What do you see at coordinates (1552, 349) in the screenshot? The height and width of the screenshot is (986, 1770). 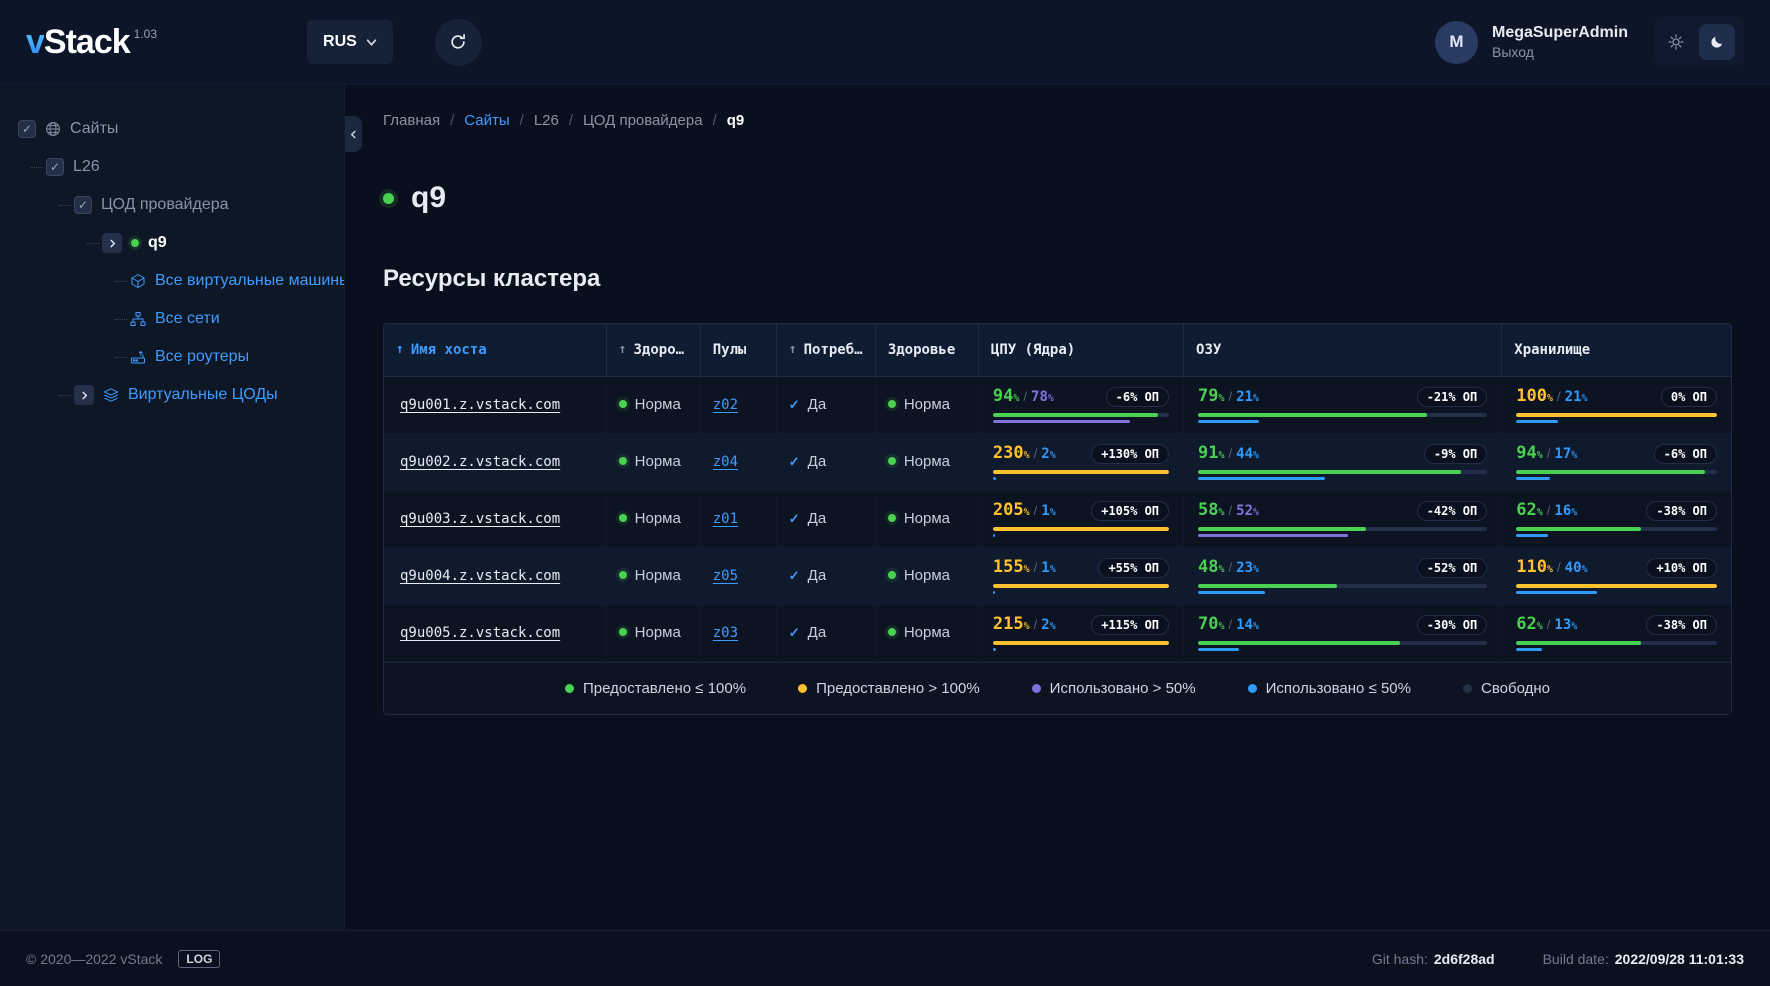 I see `column-label: Хранилище` at bounding box center [1552, 349].